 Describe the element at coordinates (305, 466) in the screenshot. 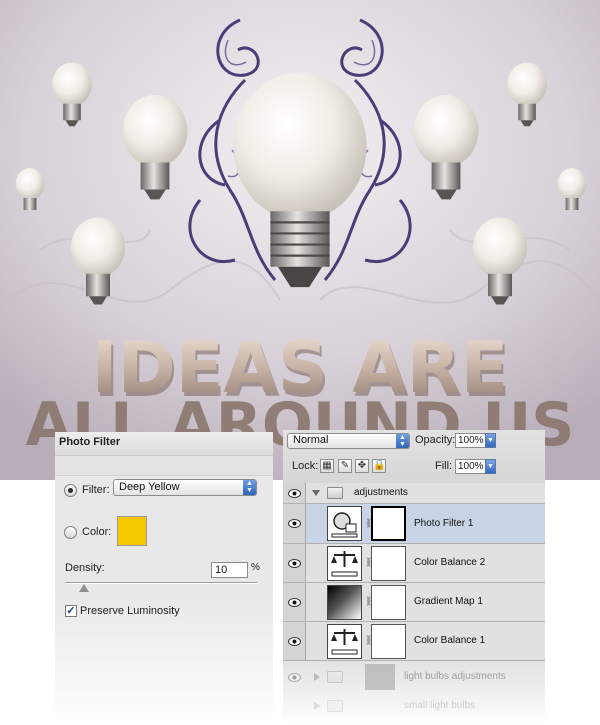

I see `lock-label: Lock:` at that location.